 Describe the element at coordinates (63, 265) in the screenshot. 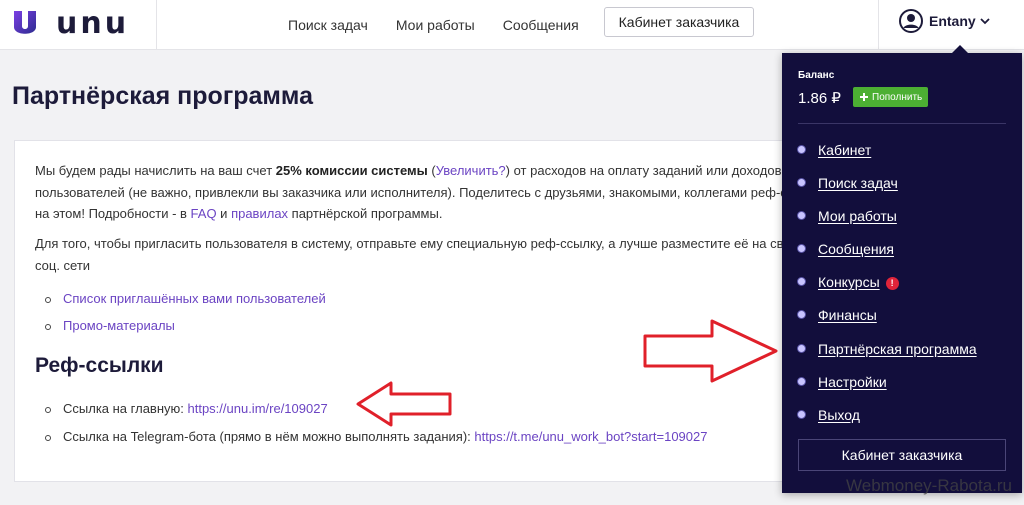

I see `invite-text: соц. сети` at that location.